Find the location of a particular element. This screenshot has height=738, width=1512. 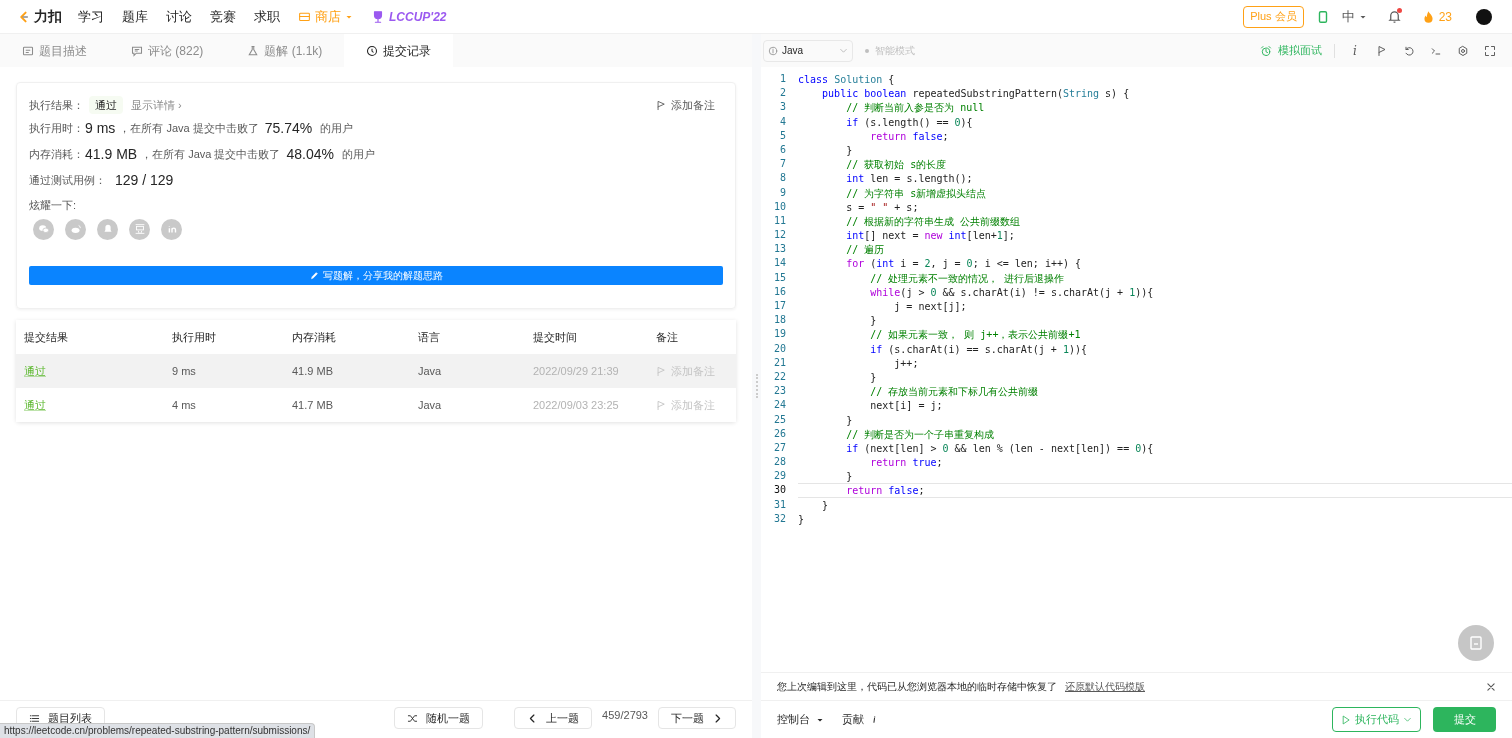

info-icon is located at coordinates (773, 50).